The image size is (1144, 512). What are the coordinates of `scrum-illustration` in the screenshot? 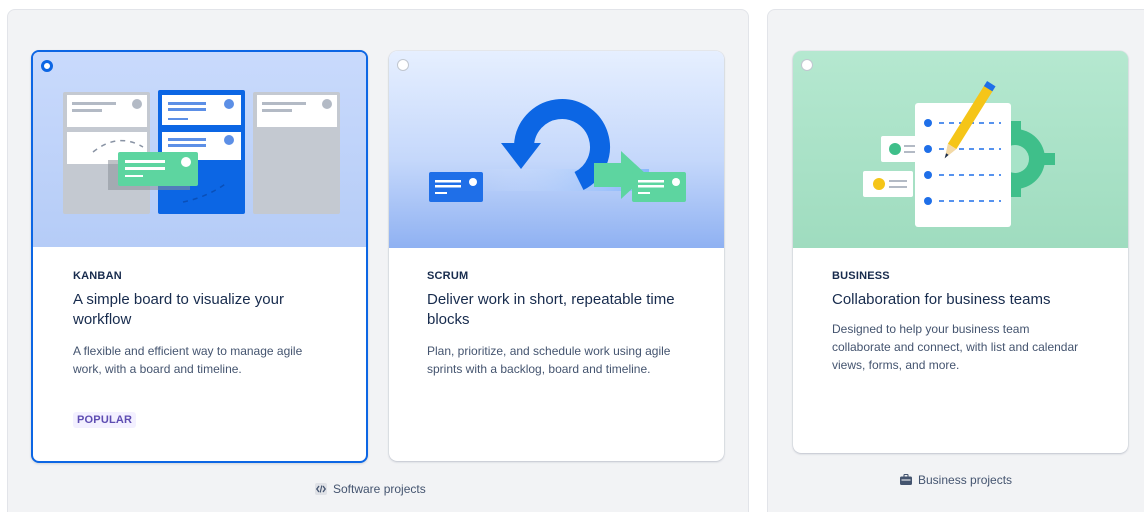 It's located at (556, 149).